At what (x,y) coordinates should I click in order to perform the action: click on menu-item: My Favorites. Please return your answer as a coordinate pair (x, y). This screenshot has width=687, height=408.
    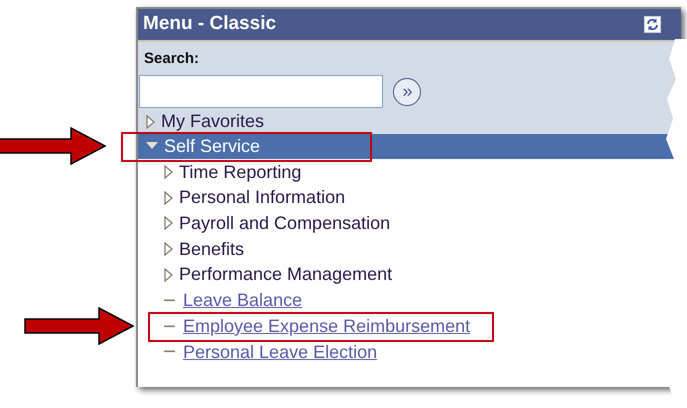
    Looking at the image, I should click on (212, 121).